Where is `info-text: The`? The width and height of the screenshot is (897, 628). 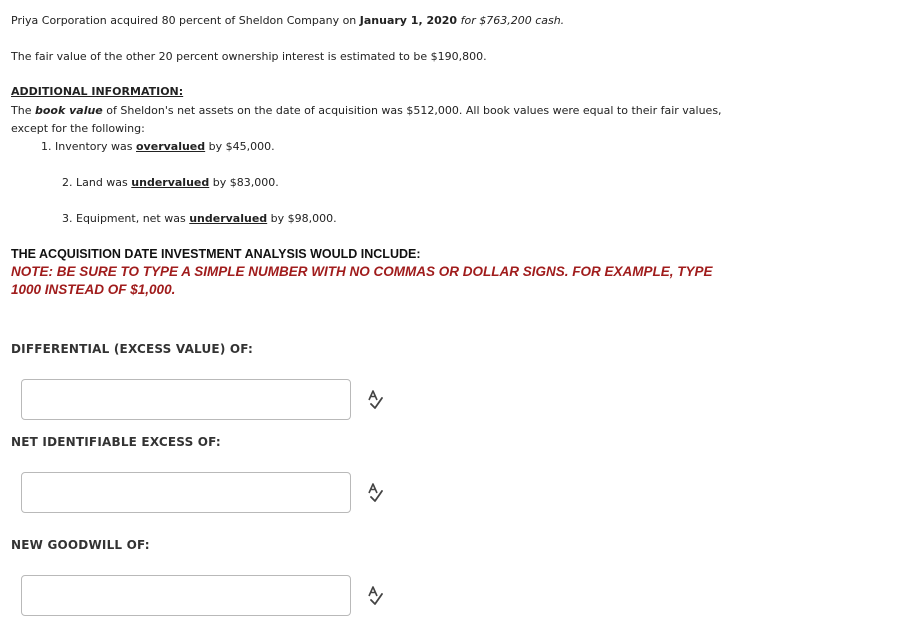 info-text: The is located at coordinates (23, 110).